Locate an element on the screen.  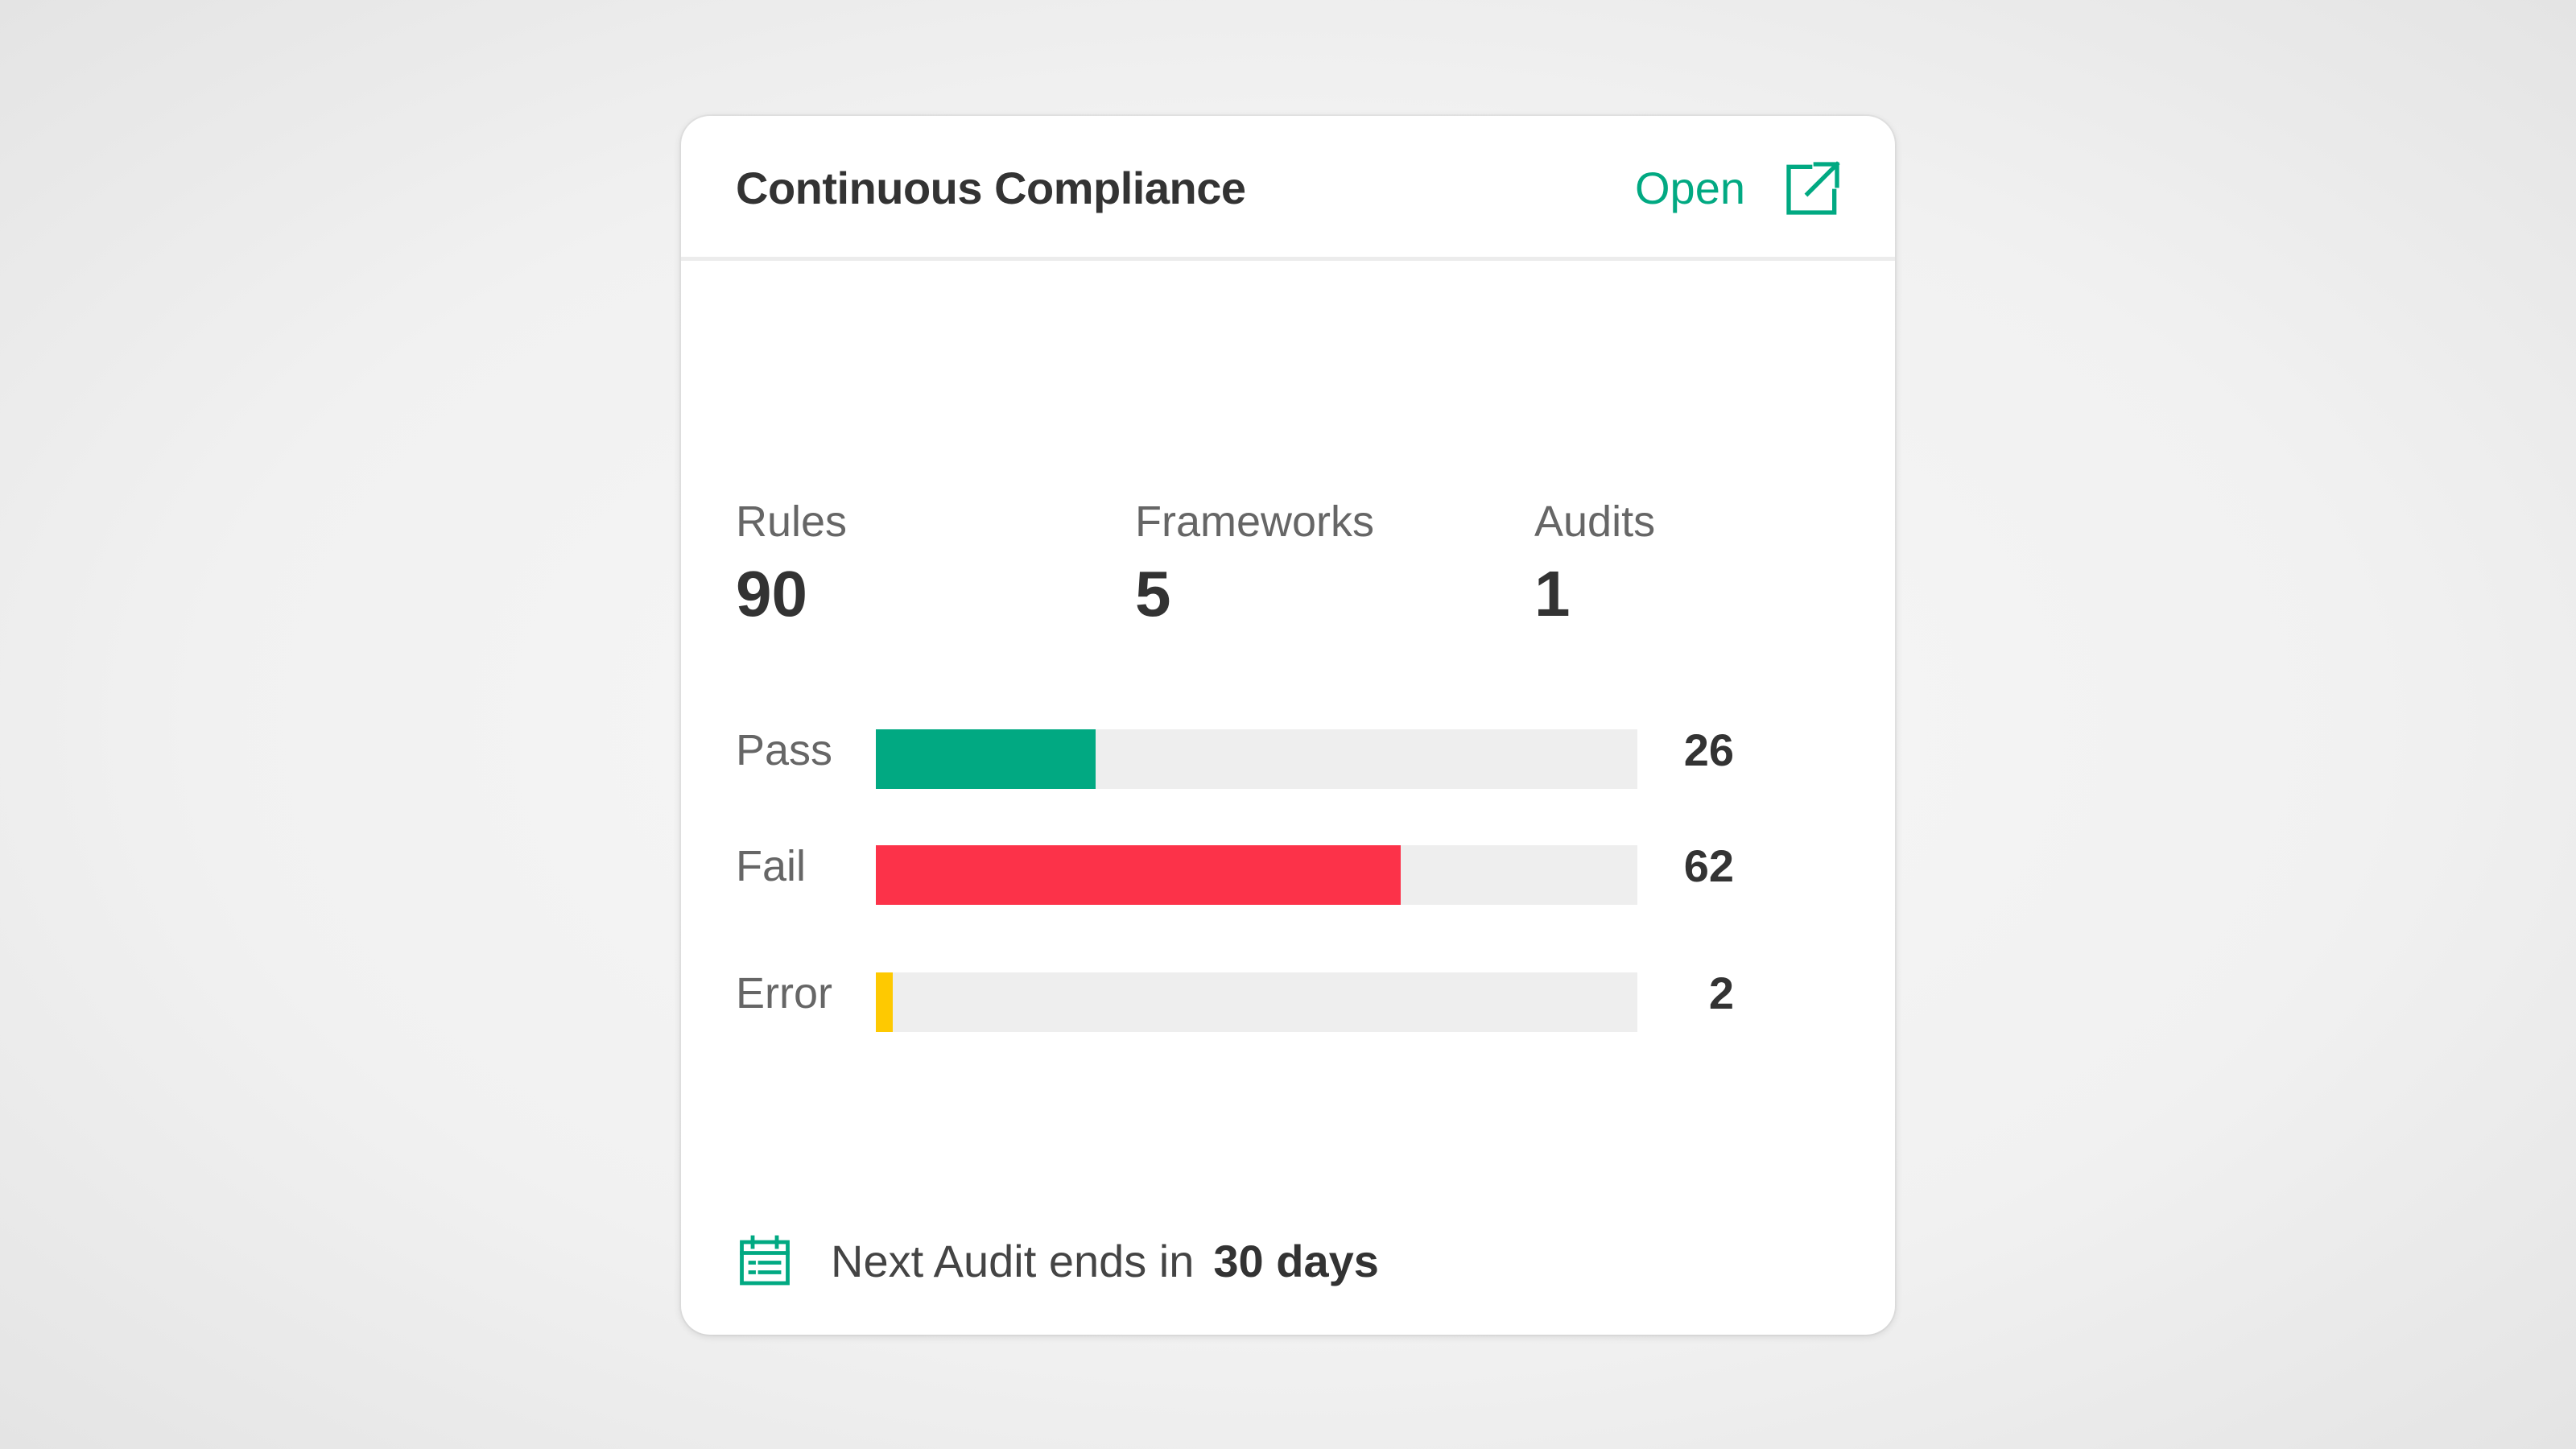
bar-fill-error is located at coordinates (885, 1002).